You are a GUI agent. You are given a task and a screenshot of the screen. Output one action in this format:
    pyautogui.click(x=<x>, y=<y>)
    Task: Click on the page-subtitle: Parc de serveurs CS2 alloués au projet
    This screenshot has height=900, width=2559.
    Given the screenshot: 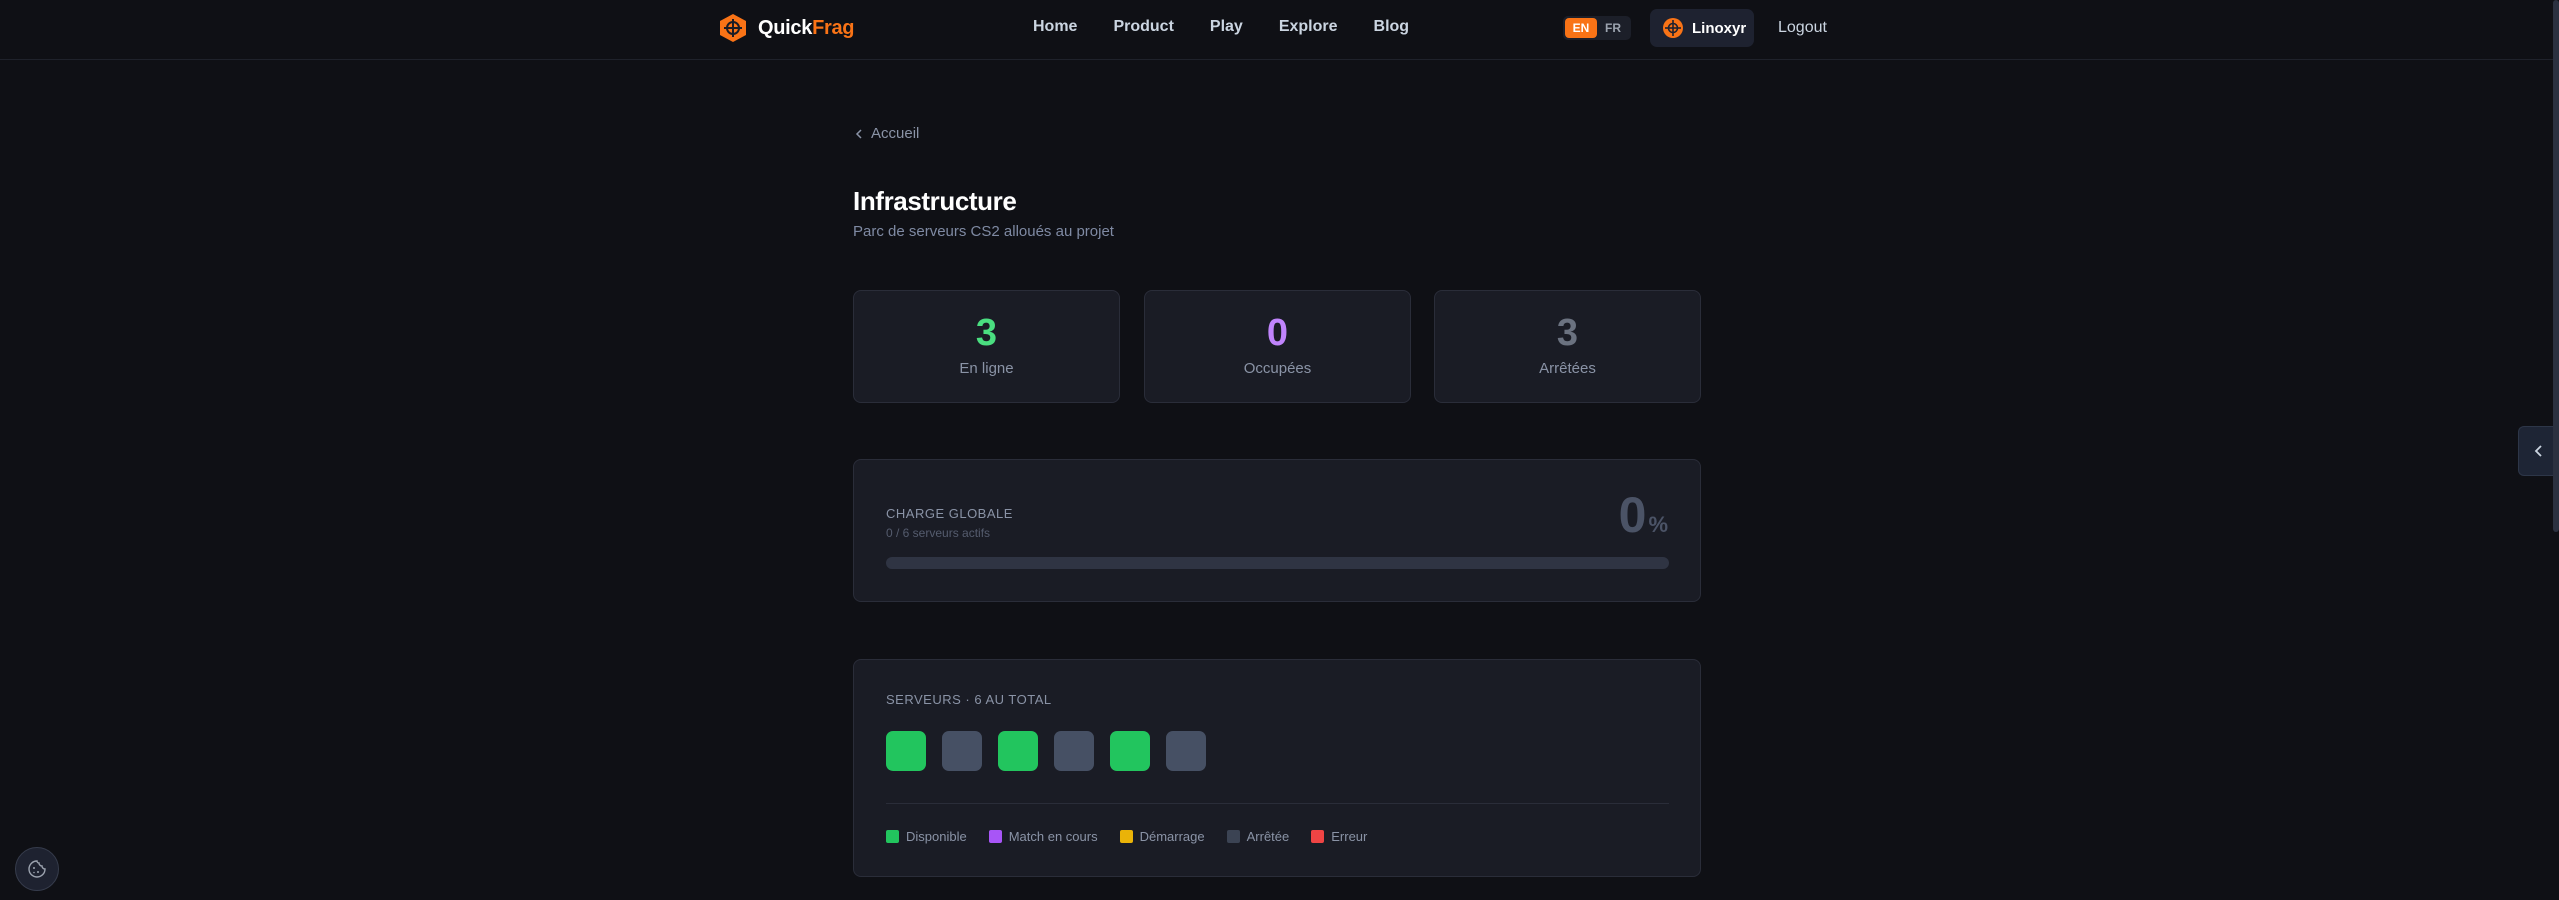 What is the action you would take?
    pyautogui.click(x=983, y=231)
    